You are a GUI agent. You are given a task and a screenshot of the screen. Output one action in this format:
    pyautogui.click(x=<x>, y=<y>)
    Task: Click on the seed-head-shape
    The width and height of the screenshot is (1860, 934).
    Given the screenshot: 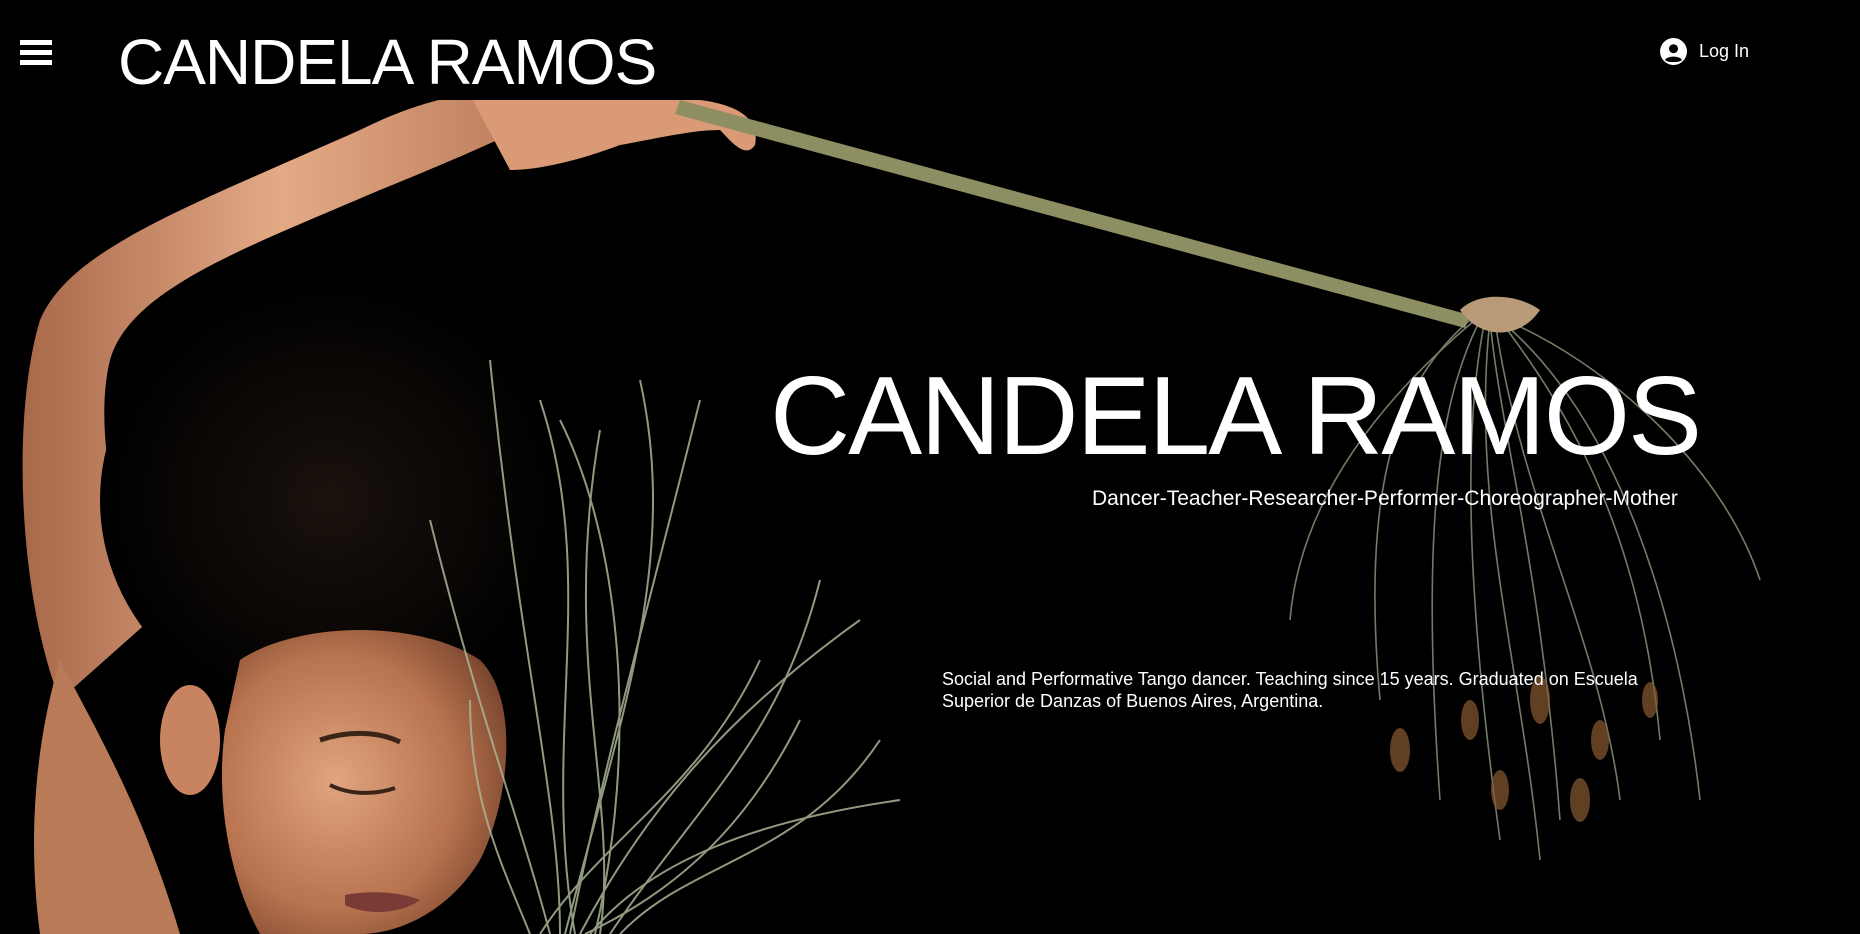 What is the action you would take?
    pyautogui.click(x=1500, y=314)
    